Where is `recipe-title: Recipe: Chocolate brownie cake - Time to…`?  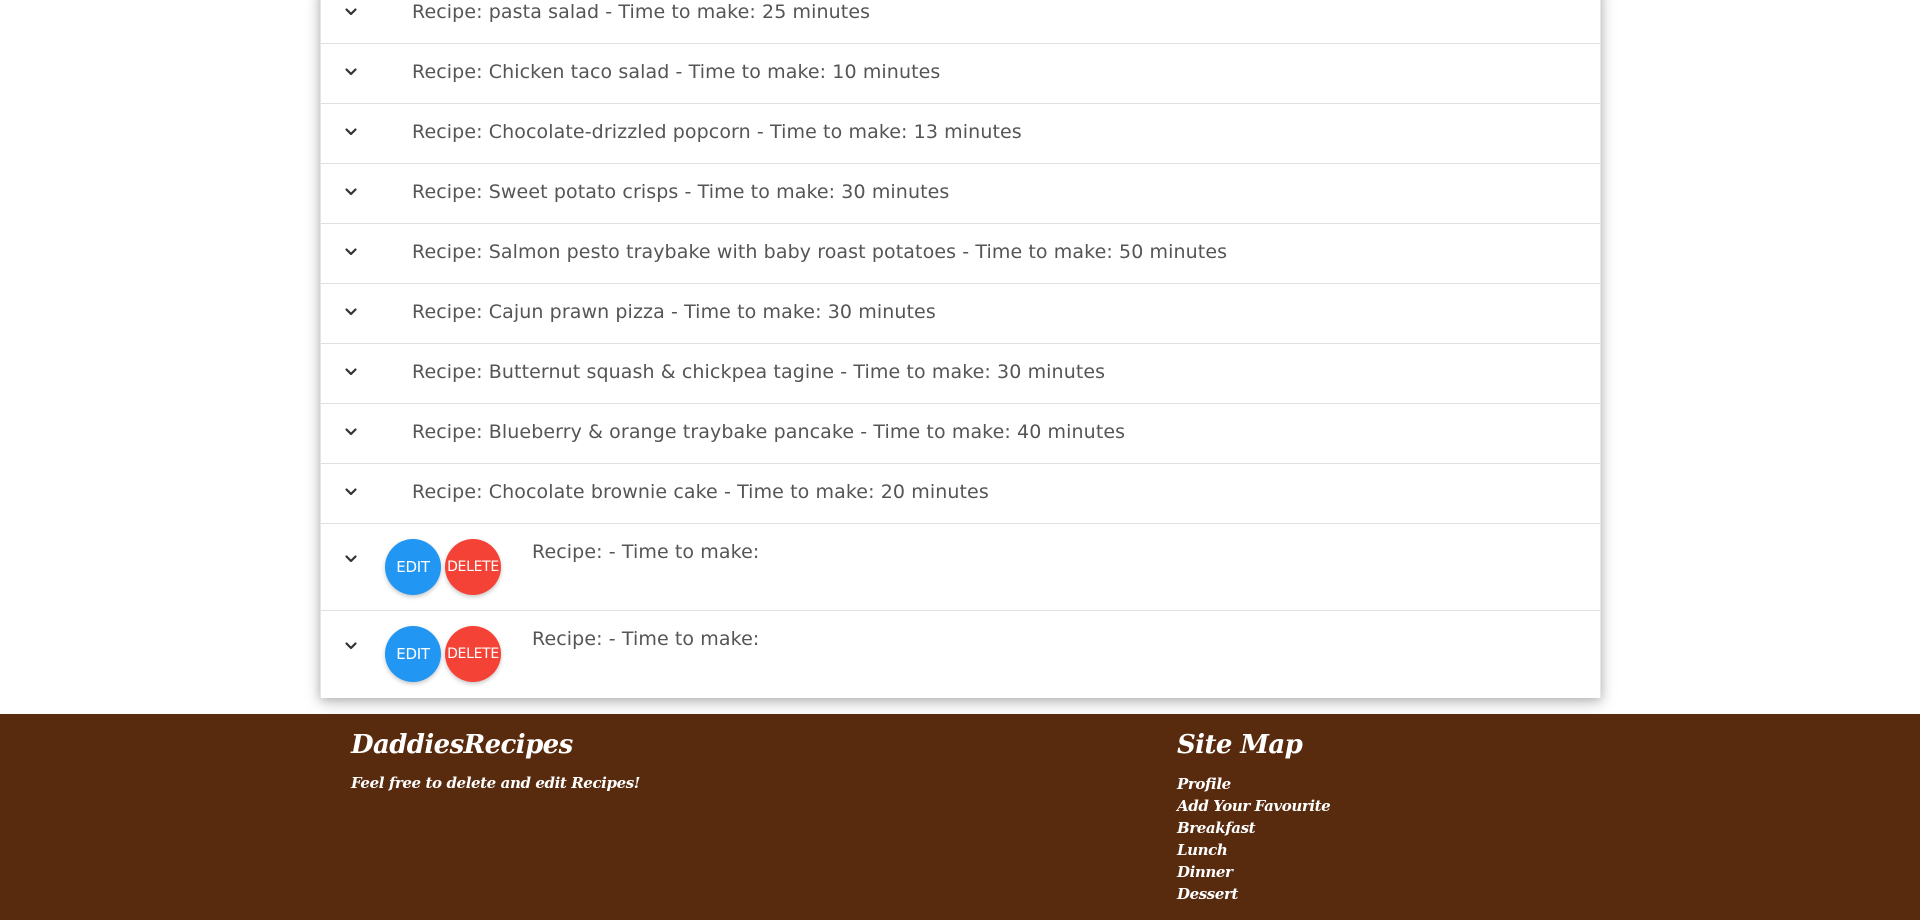 recipe-title: Recipe: Chocolate brownie cake - Time to… is located at coordinates (700, 492).